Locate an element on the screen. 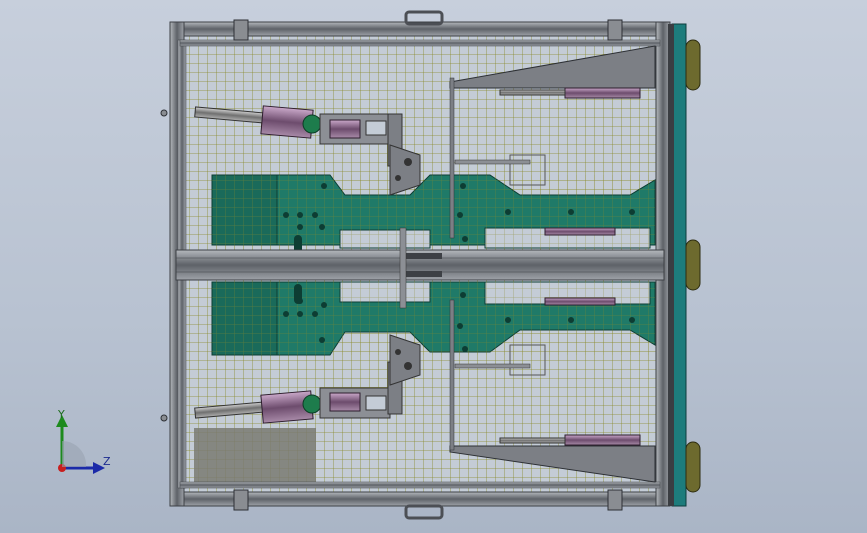  z-axis-label: Z is located at coordinates (107, 461).